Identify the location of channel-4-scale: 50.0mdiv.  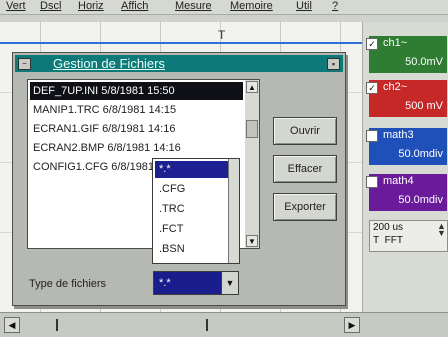
(408, 200).